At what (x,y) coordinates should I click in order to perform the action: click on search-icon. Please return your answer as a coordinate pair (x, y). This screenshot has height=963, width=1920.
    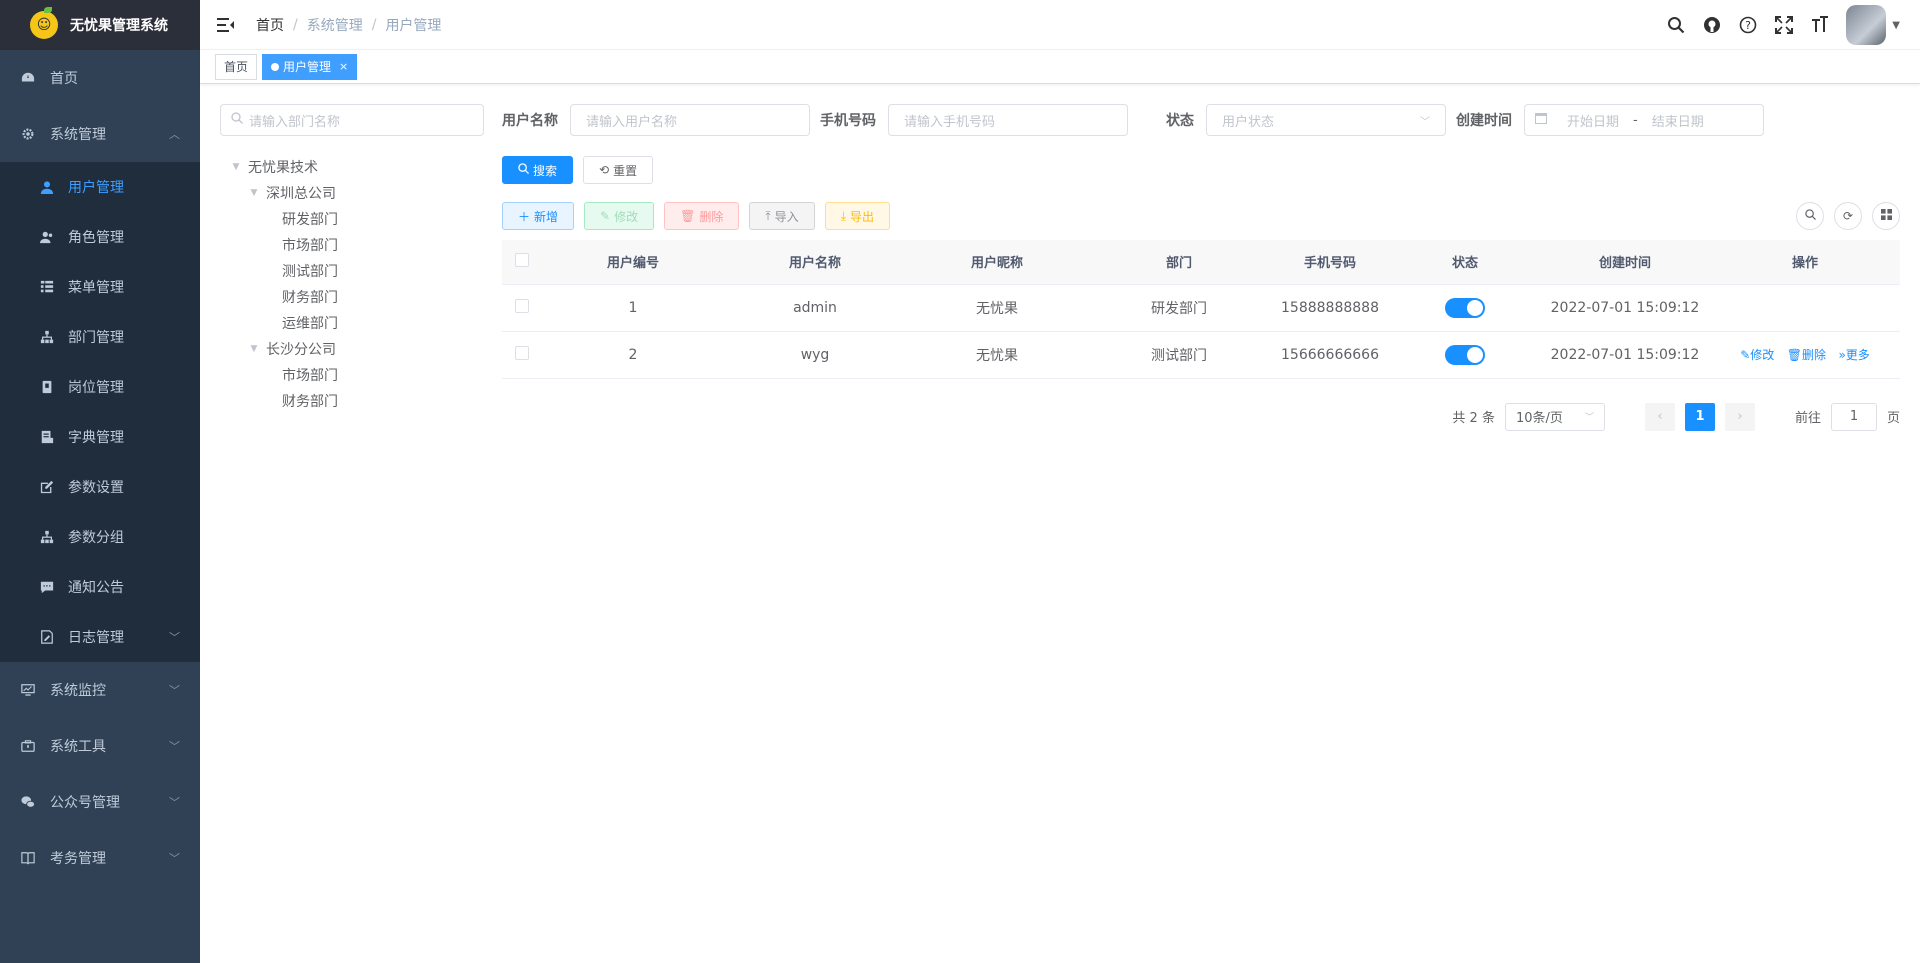
    Looking at the image, I should click on (1676, 25).